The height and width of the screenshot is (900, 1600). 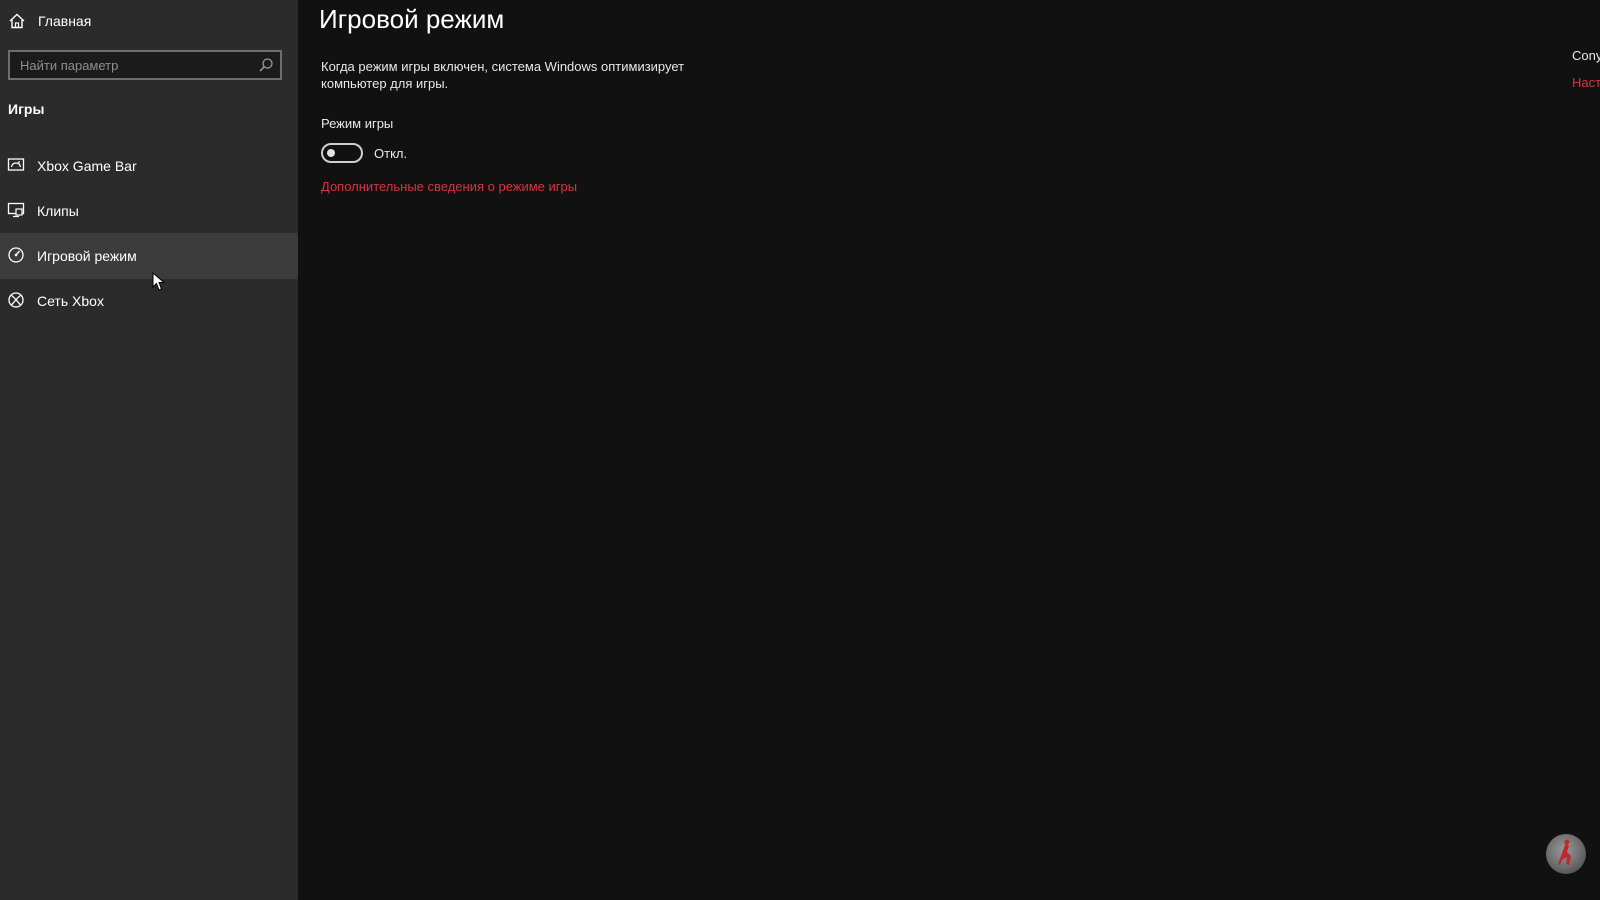 I want to click on sidebar-item-game-mode: Игровой режим, so click(x=149, y=256).